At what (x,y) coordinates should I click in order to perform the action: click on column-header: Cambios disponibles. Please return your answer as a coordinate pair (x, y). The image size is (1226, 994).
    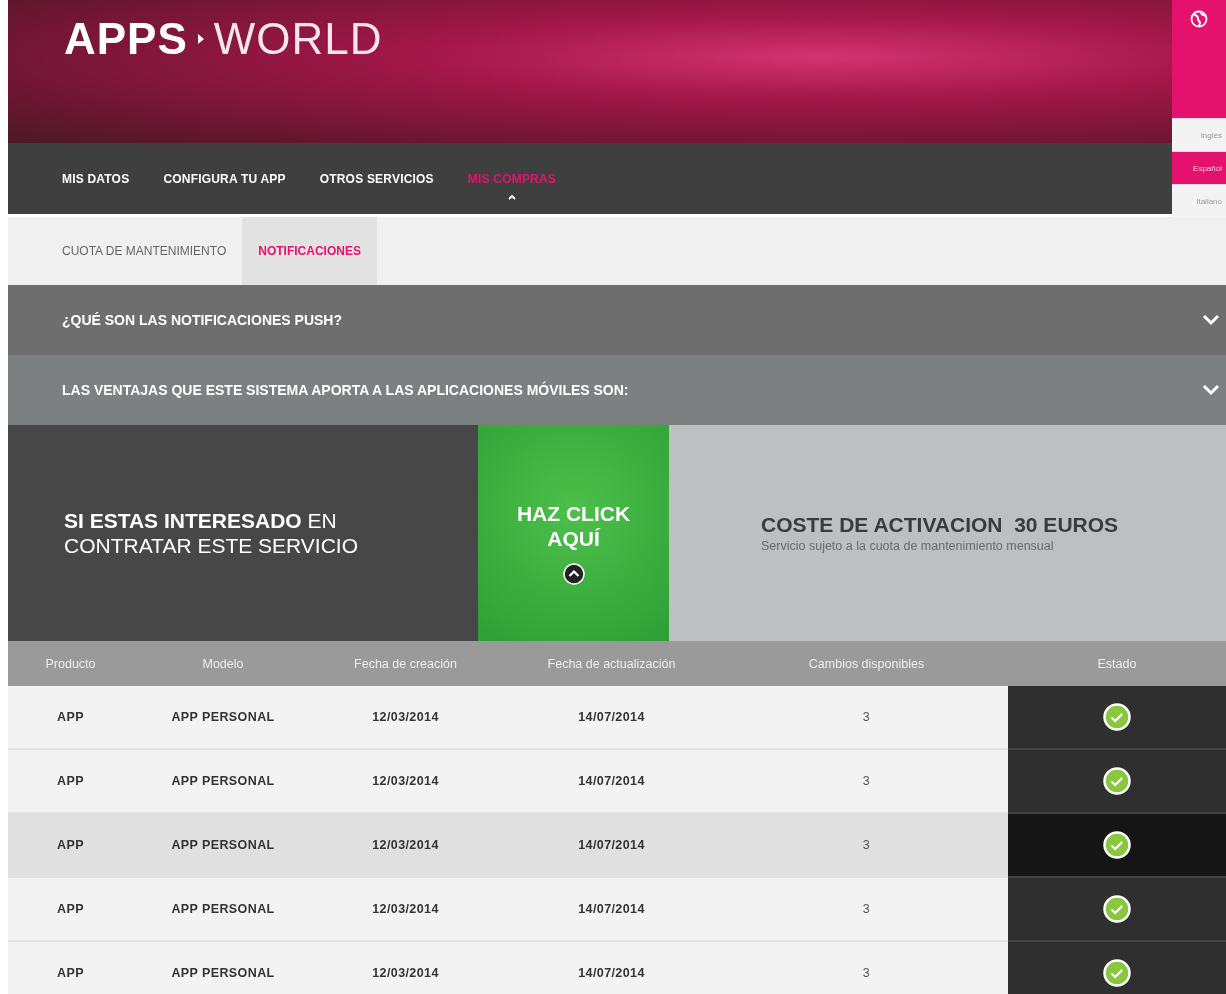
    Looking at the image, I should click on (866, 663).